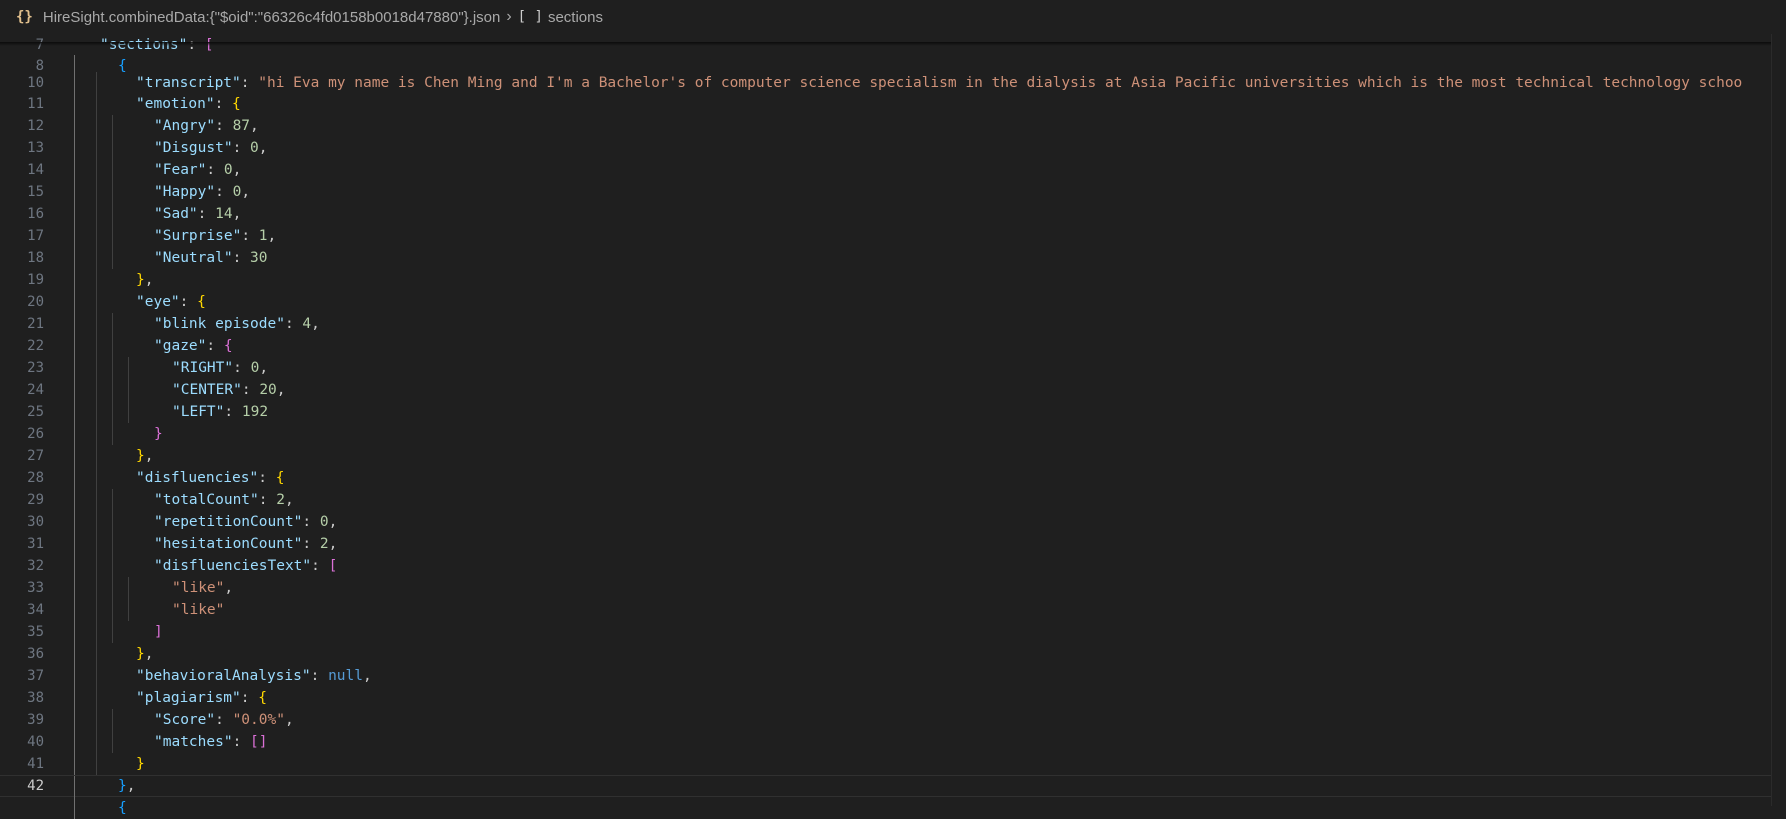 The image size is (1786, 819). What do you see at coordinates (35, 126) in the screenshot?
I see `line-number: 12` at bounding box center [35, 126].